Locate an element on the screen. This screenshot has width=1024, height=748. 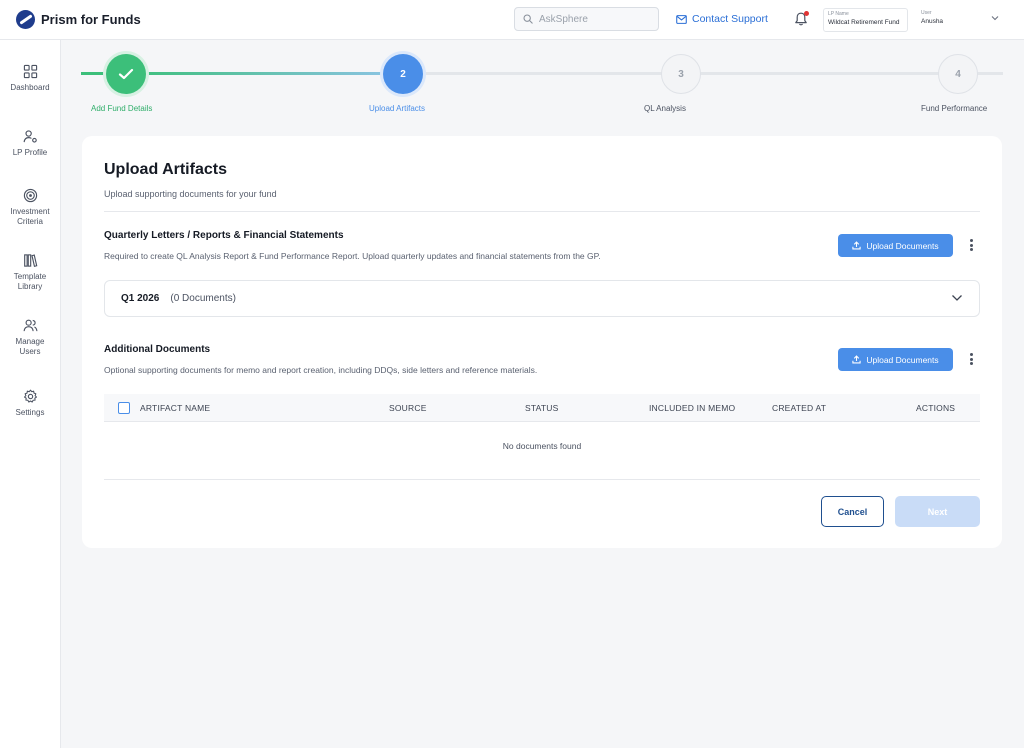
sidebar-item-label: Manage Users is located at coordinates (30, 346).